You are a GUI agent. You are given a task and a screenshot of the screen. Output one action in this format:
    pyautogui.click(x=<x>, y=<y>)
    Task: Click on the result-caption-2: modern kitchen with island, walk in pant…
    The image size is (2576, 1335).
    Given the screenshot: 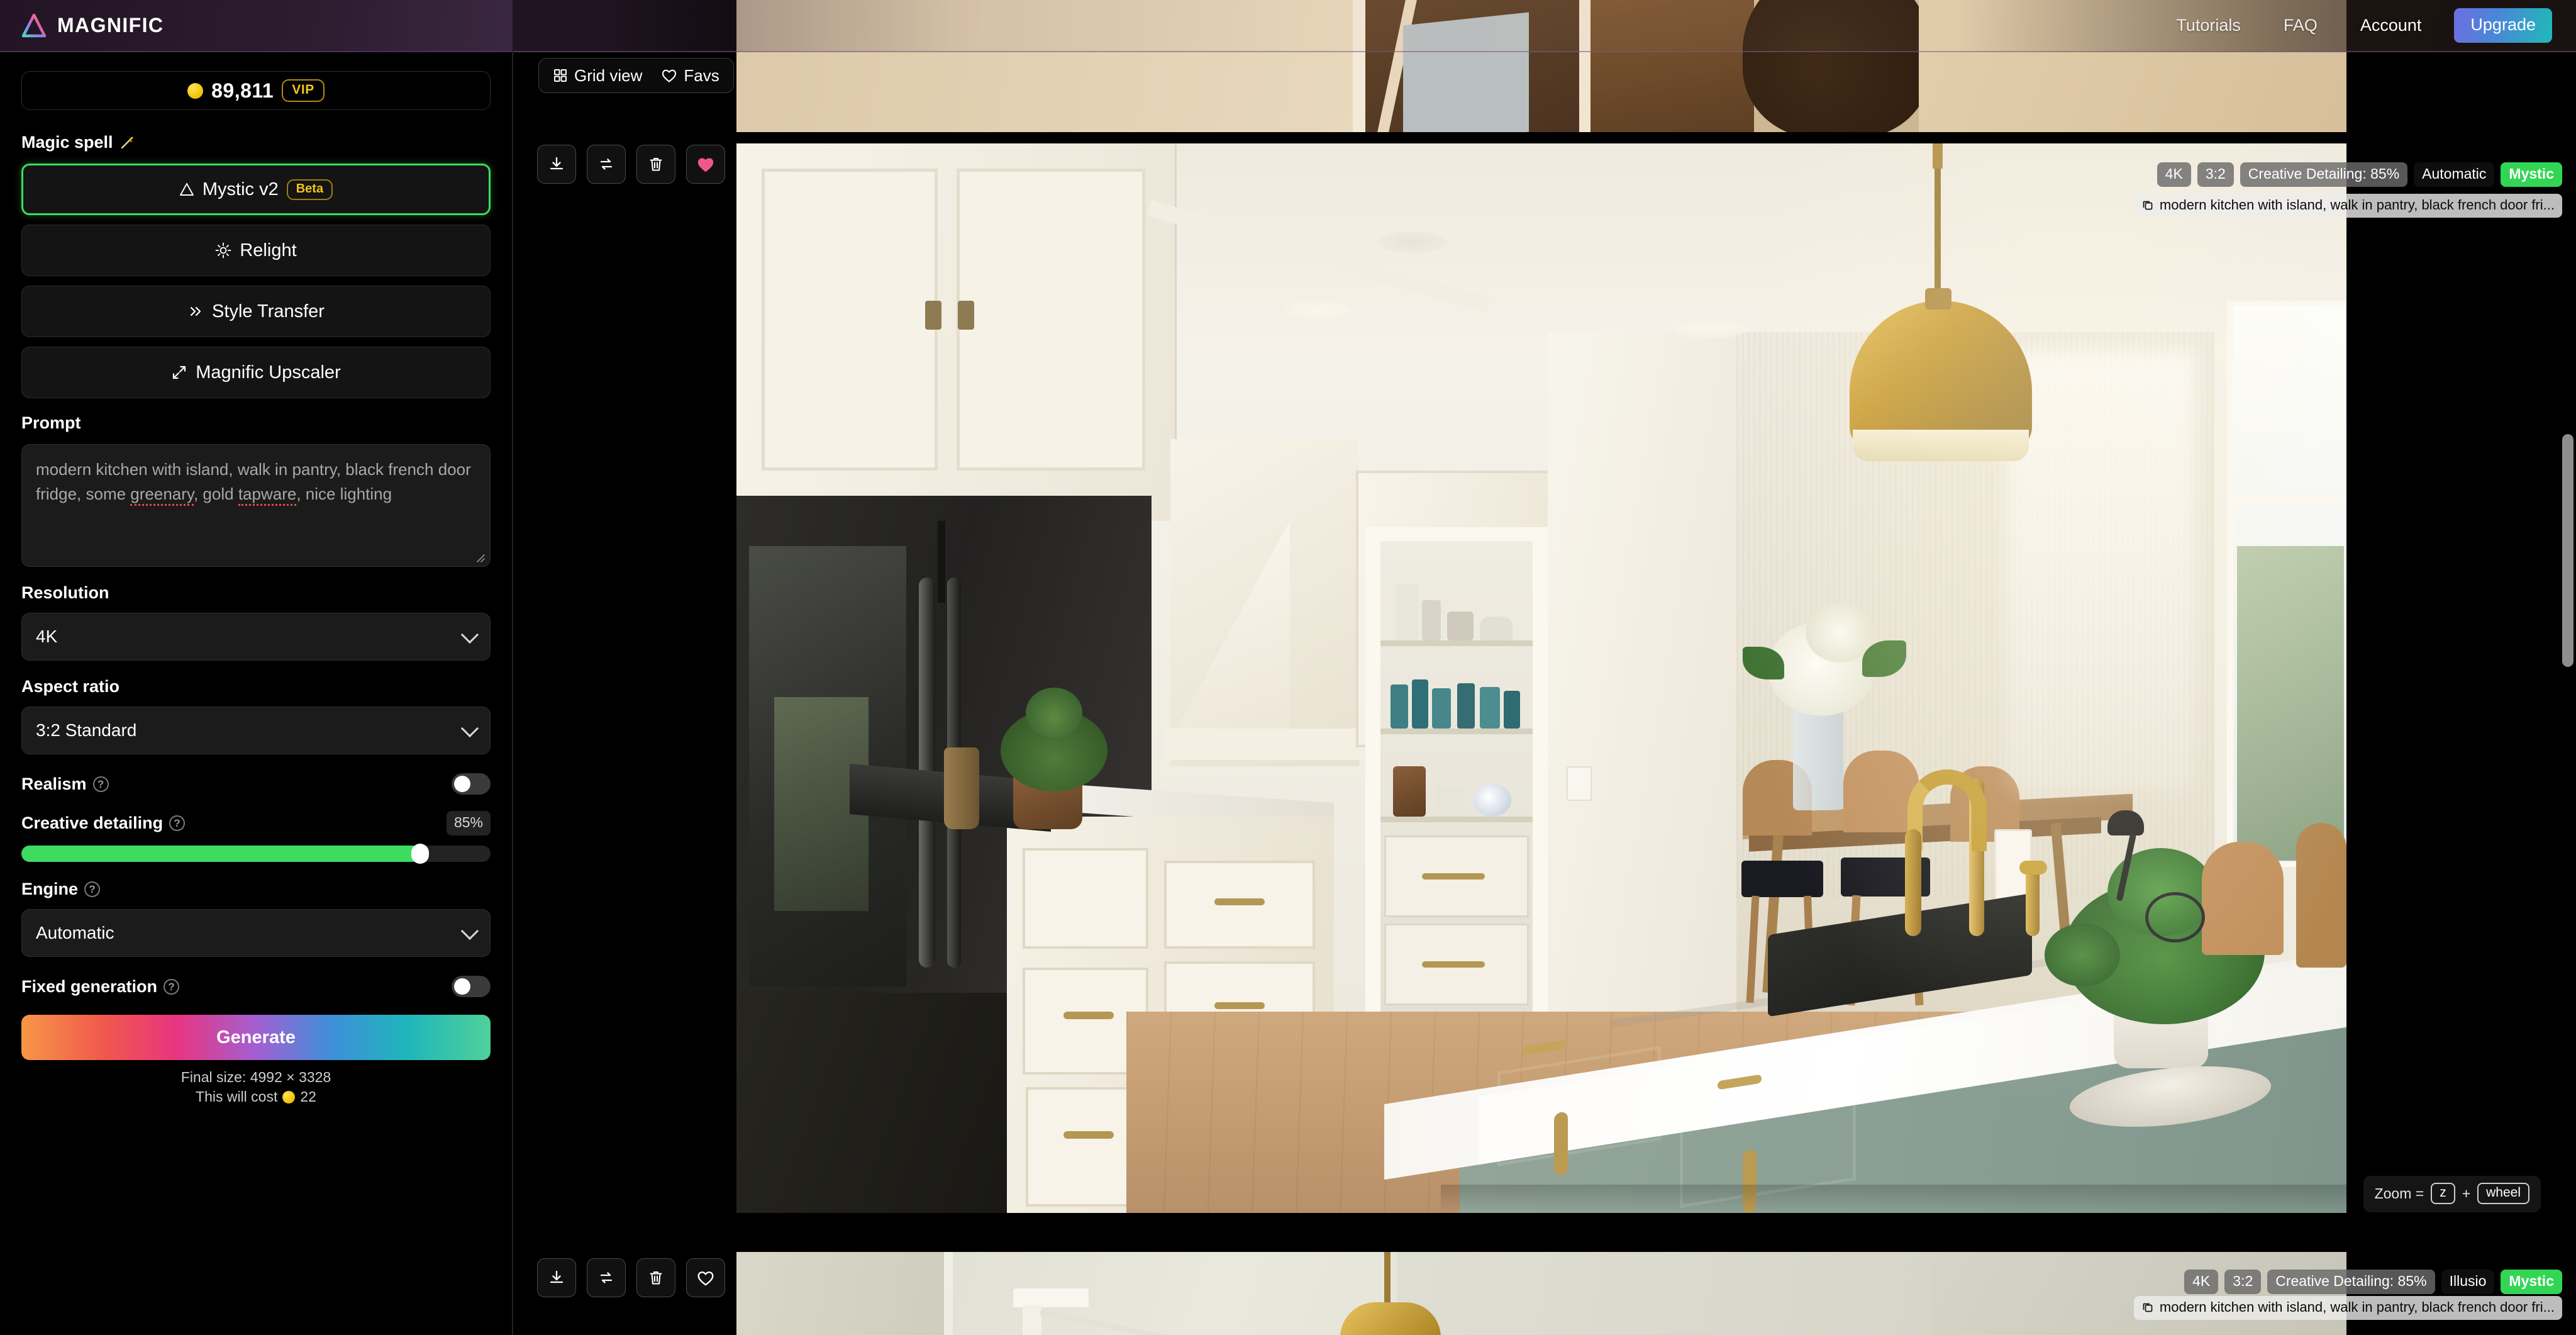 What is the action you would take?
    pyautogui.click(x=2347, y=1308)
    